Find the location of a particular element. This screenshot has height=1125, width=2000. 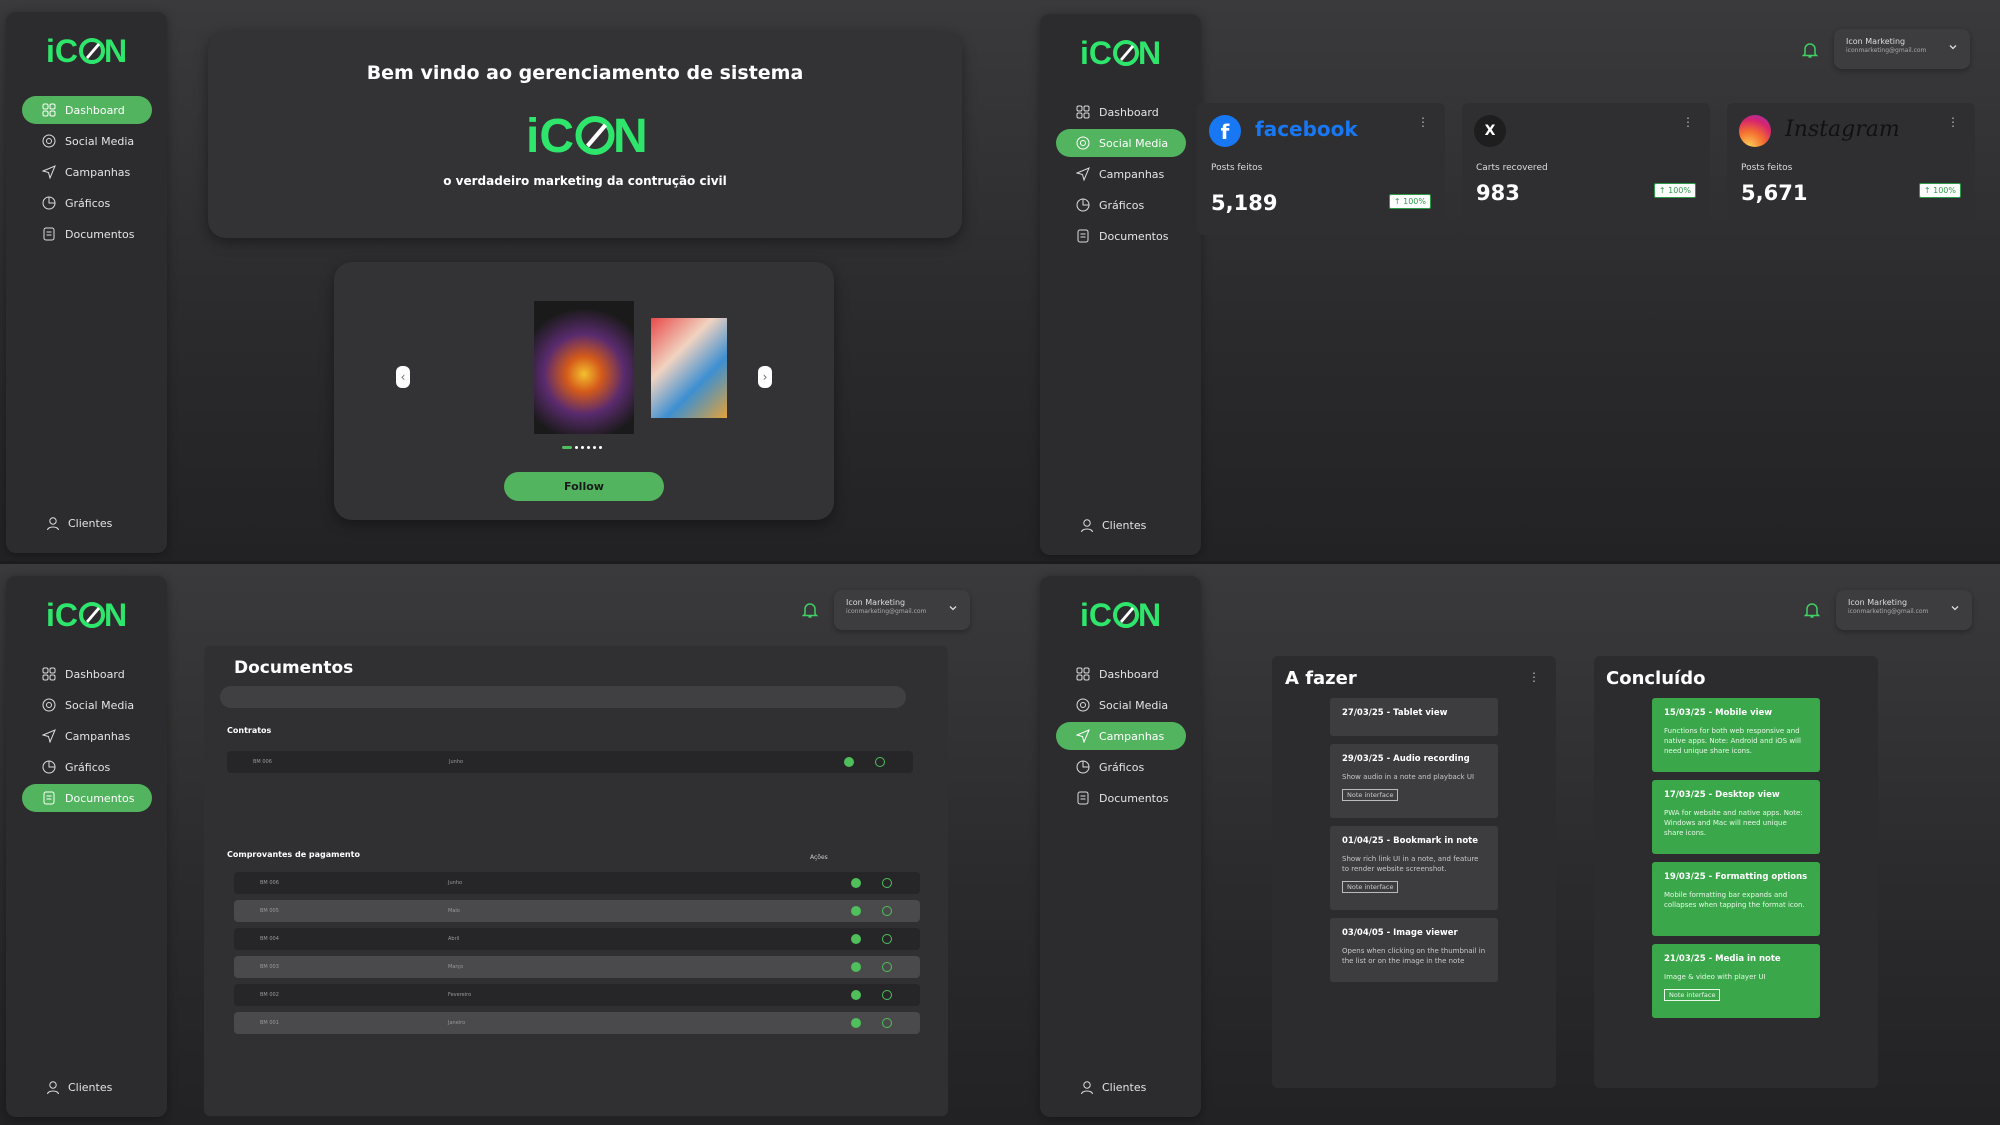

sidebar-item-label: Social Media is located at coordinates (100, 141).